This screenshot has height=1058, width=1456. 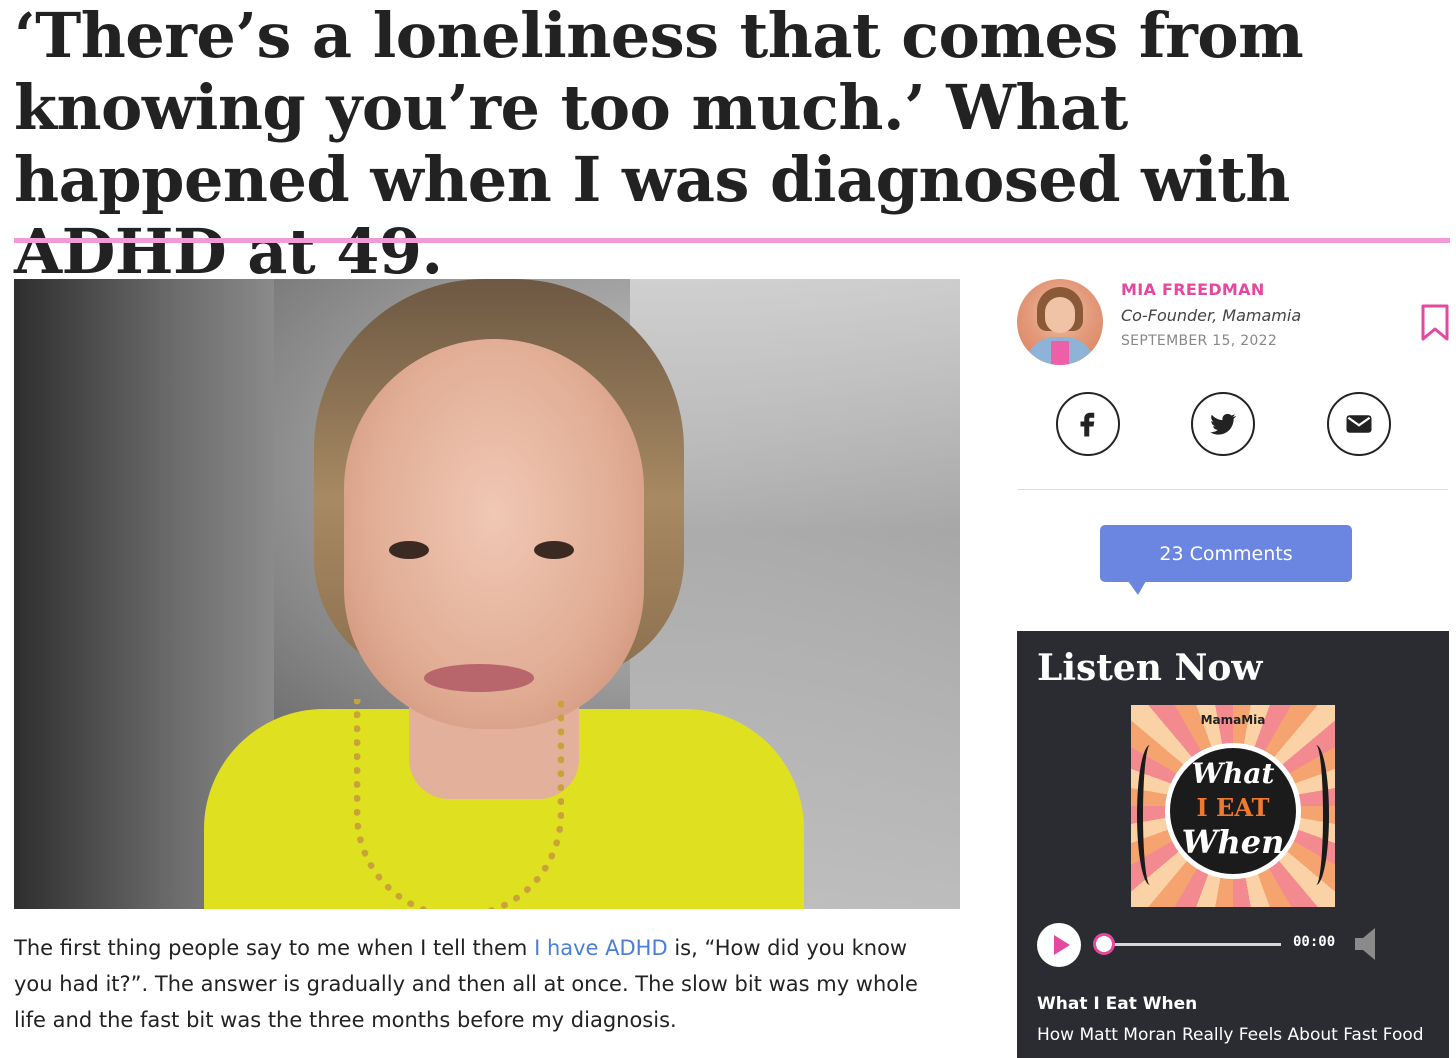 I want to click on play-button, so click(x=1059, y=945).